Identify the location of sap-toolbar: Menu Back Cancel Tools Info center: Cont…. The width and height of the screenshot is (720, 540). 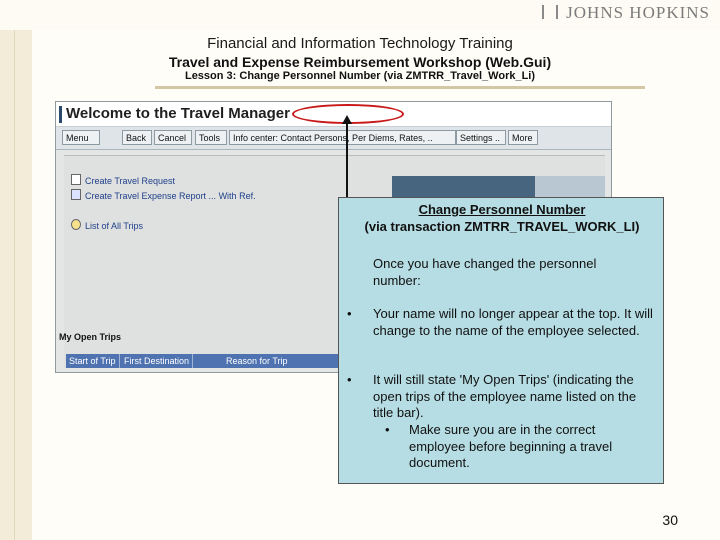
(333, 138).